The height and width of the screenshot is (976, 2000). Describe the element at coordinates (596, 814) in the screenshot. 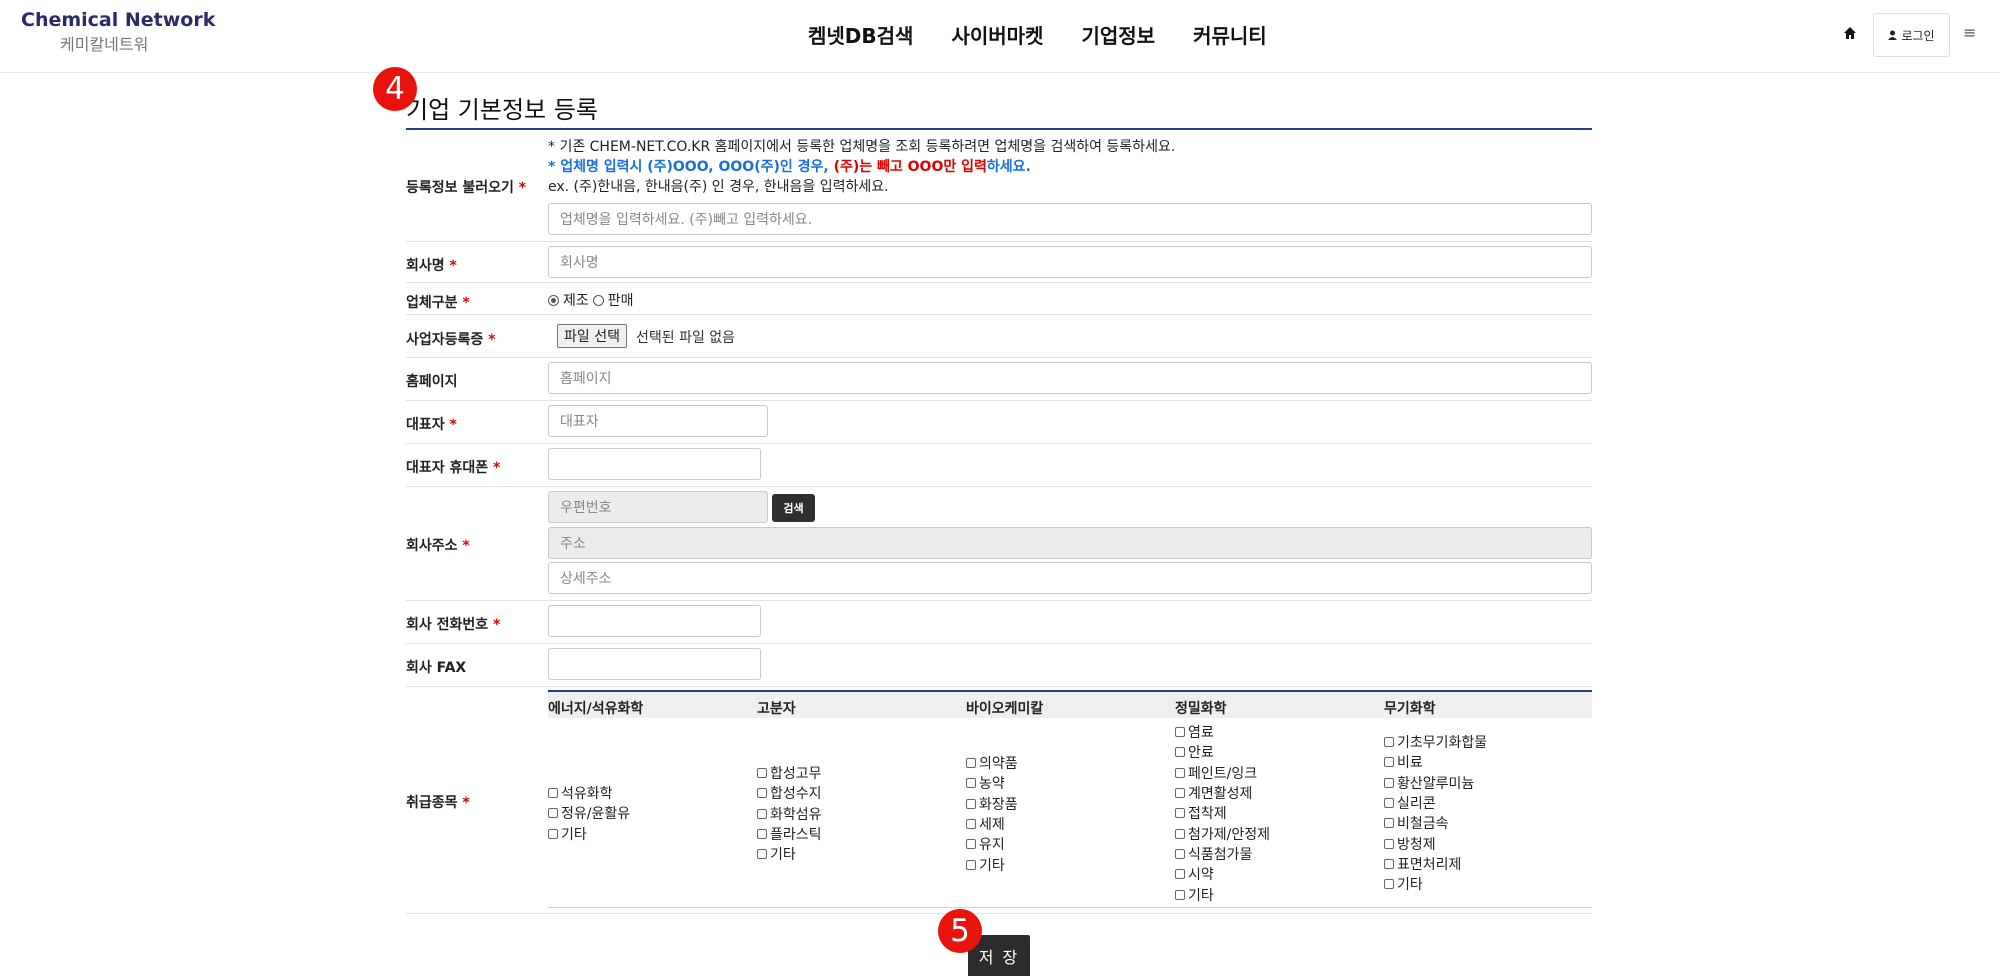

I see `checkbox-label: 정유/윤활유` at that location.